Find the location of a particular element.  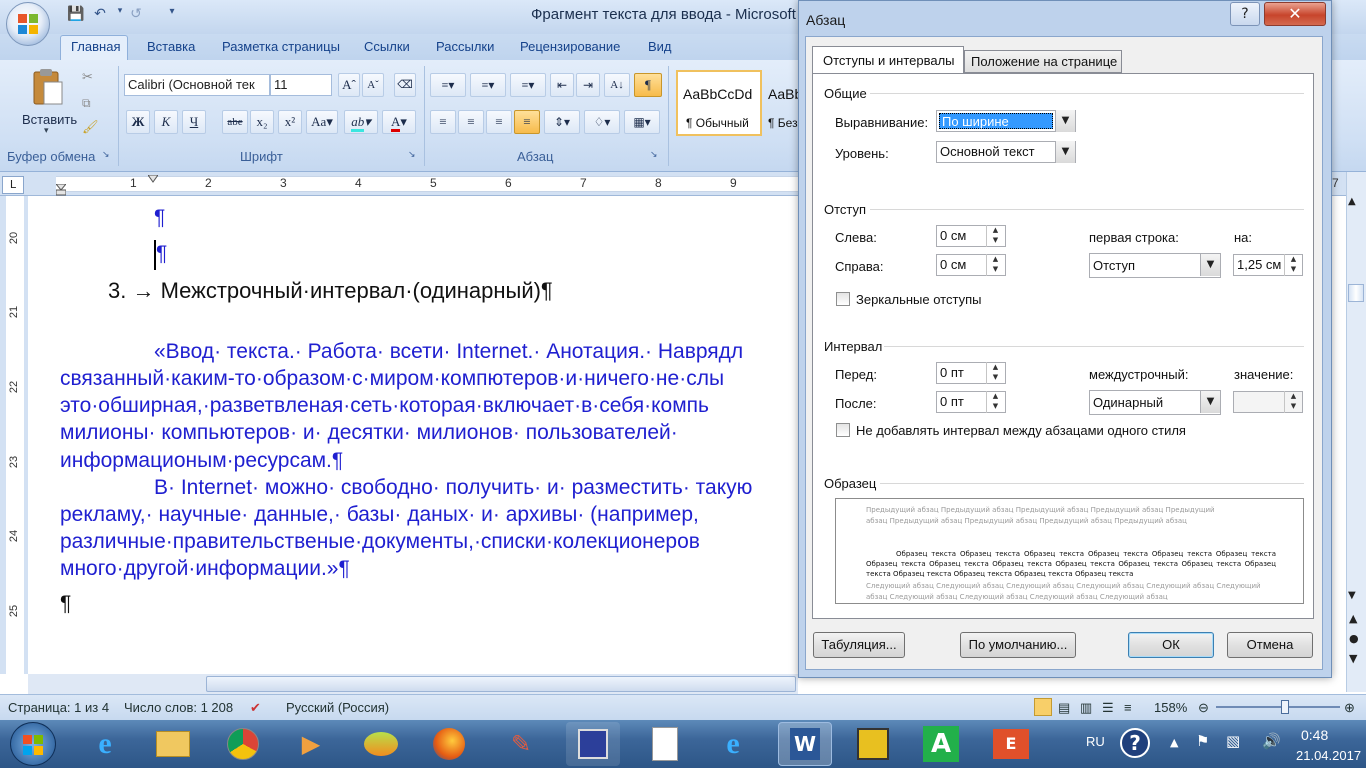

tab-indents-spacing: Отступы и интервалы is located at coordinates (888, 60).